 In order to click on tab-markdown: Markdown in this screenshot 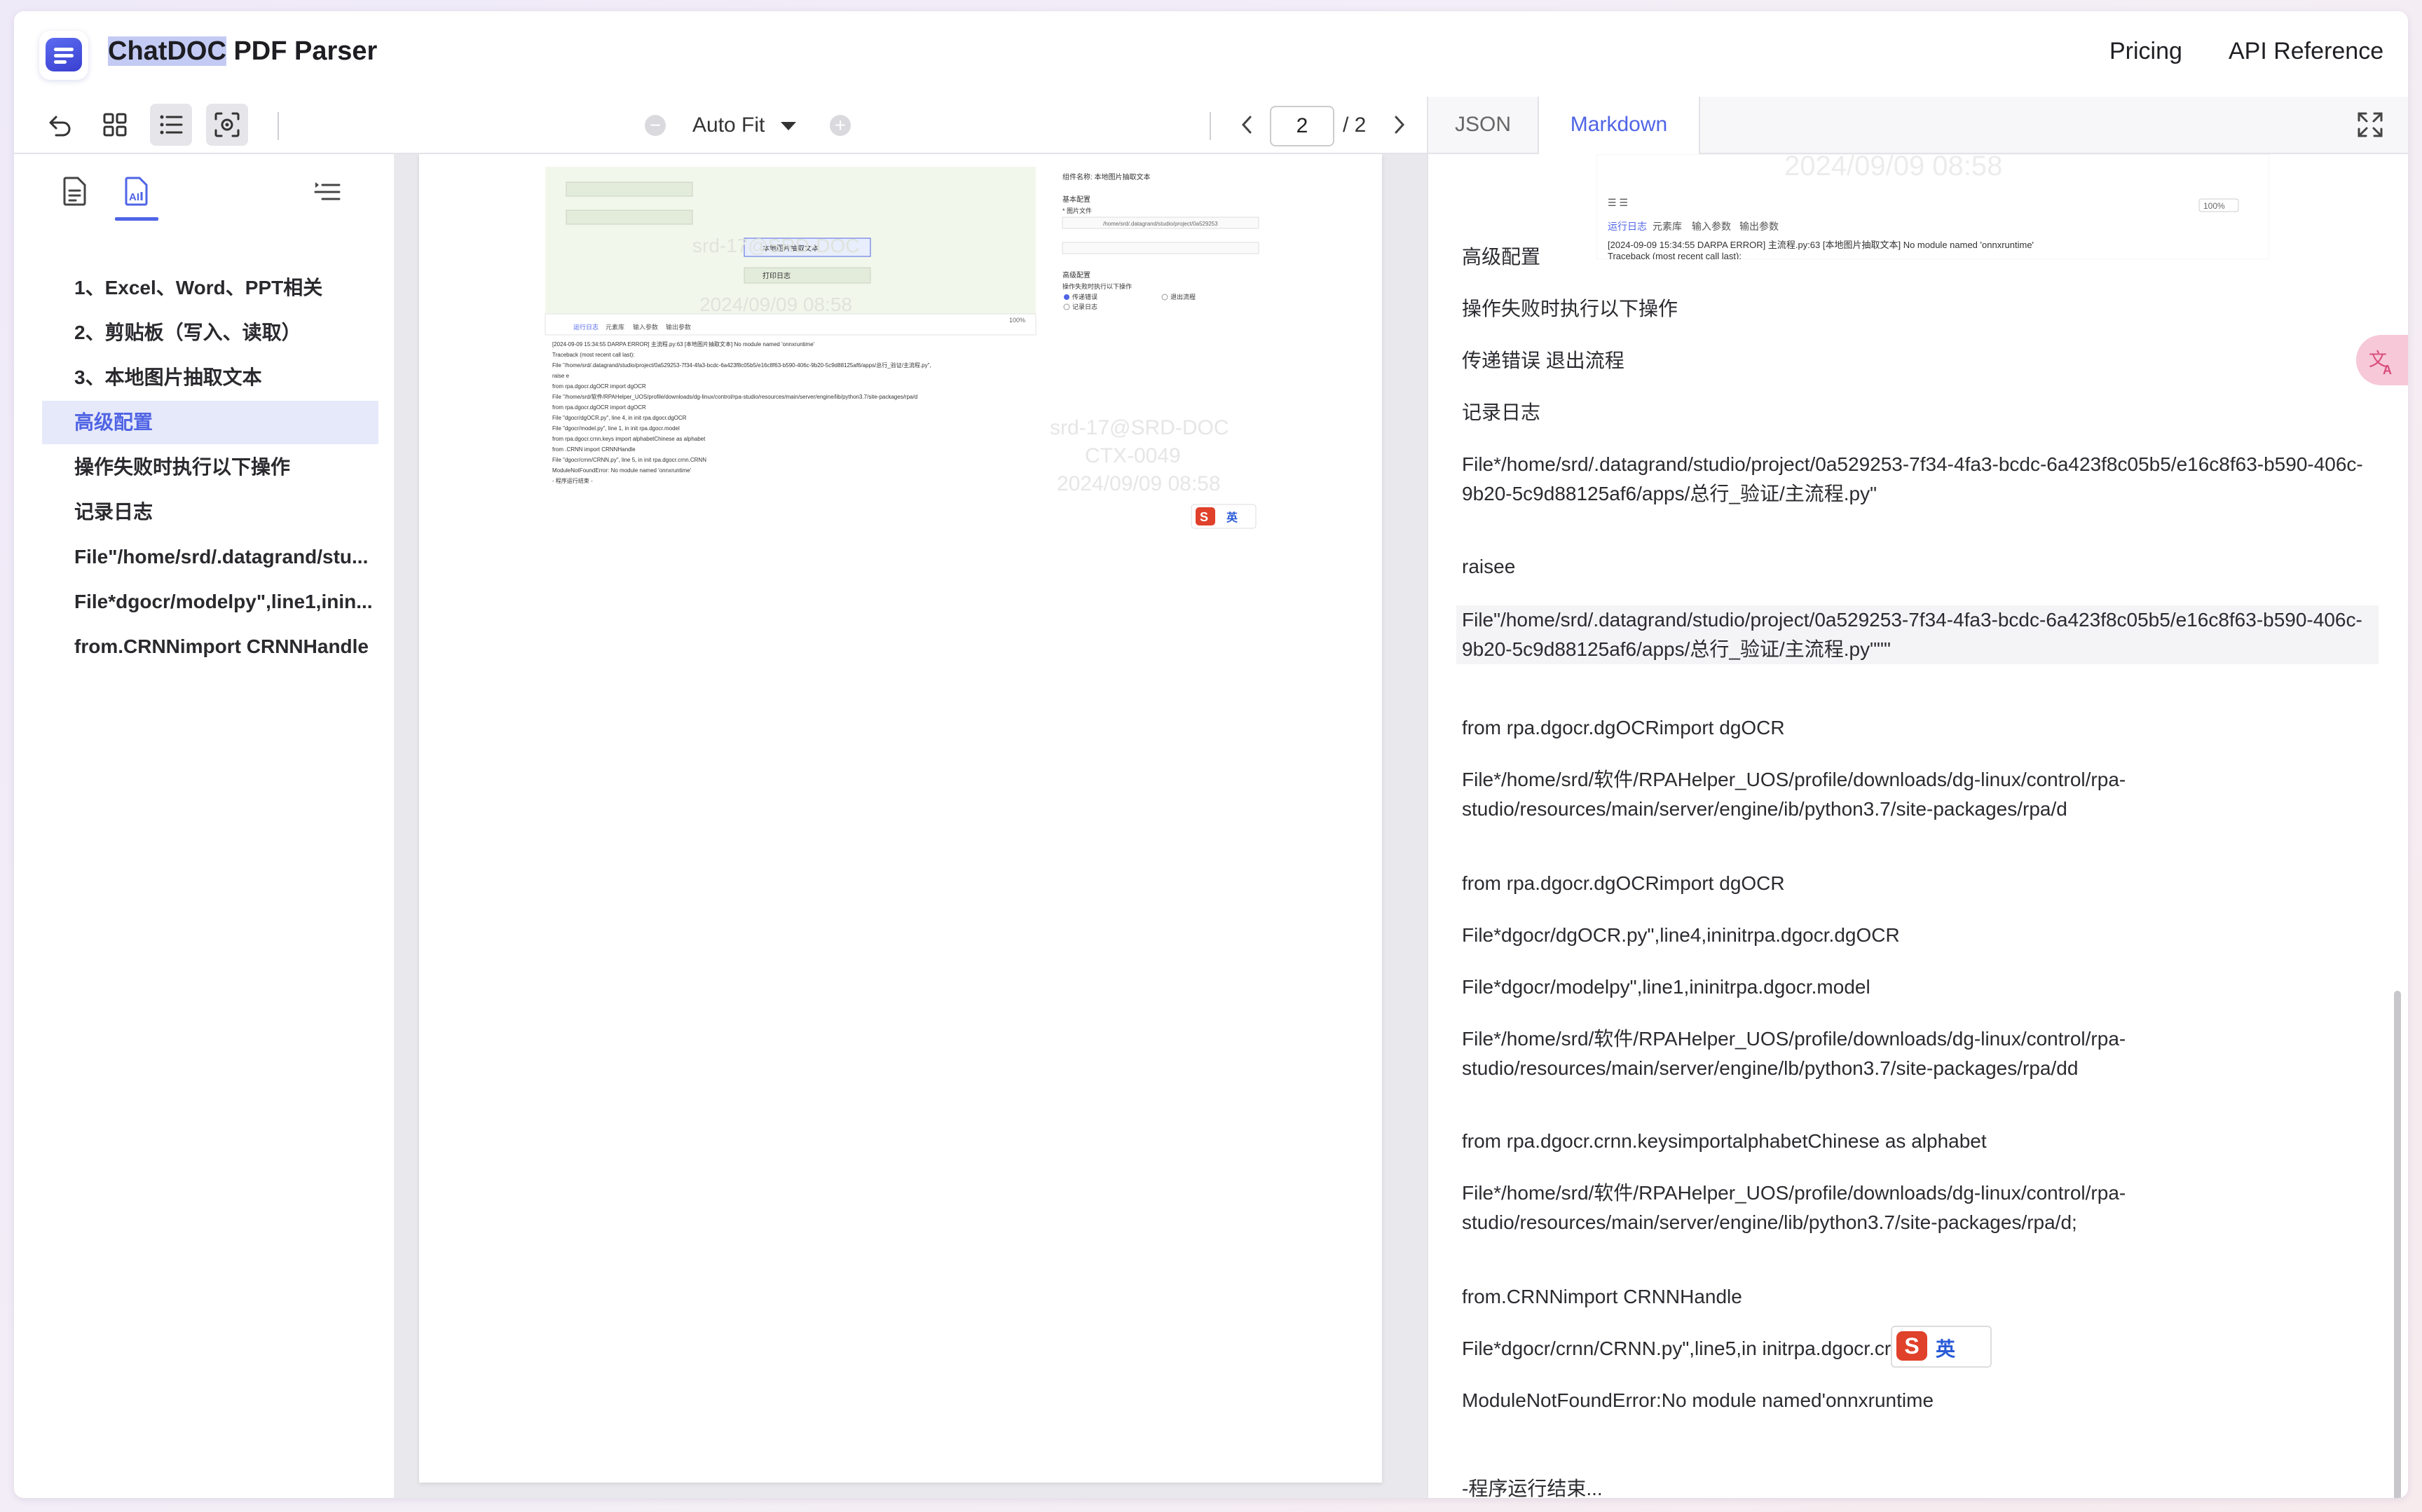, I will do `click(1619, 125)`.